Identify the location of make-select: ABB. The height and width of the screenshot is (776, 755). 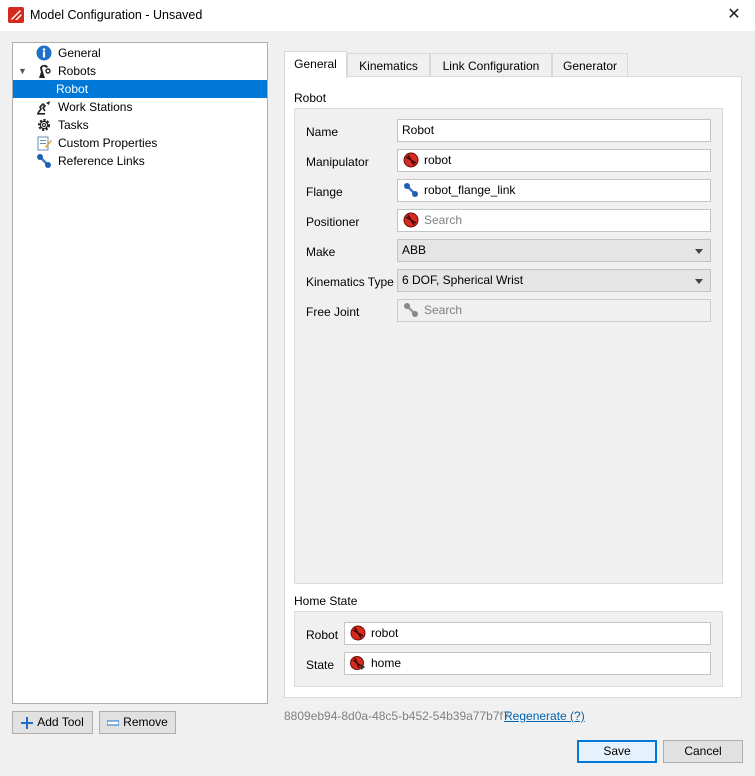
(554, 250).